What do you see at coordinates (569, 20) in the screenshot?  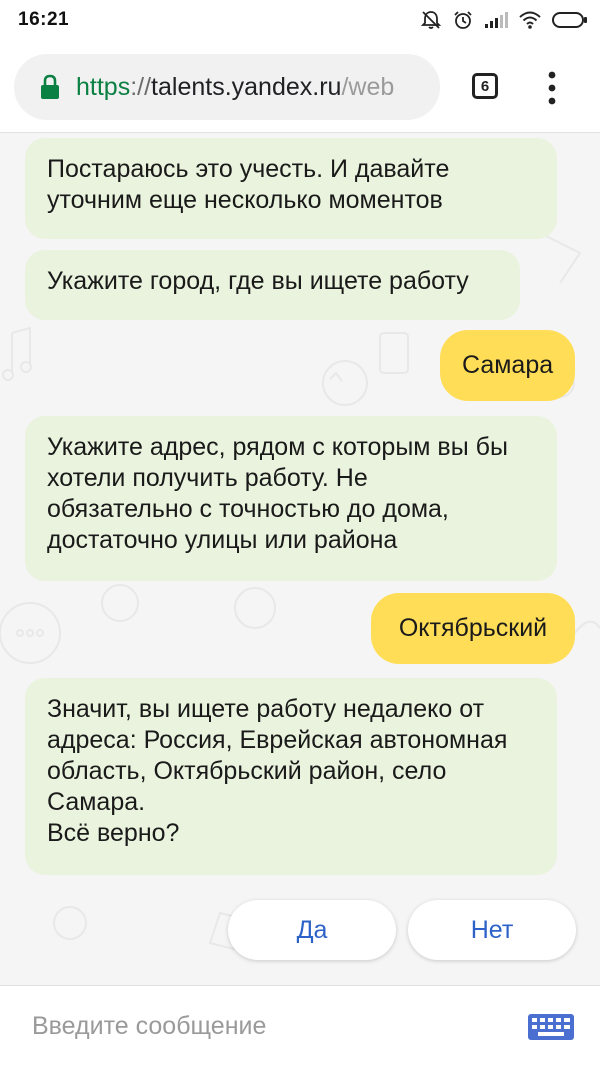 I see `battery-icon` at bounding box center [569, 20].